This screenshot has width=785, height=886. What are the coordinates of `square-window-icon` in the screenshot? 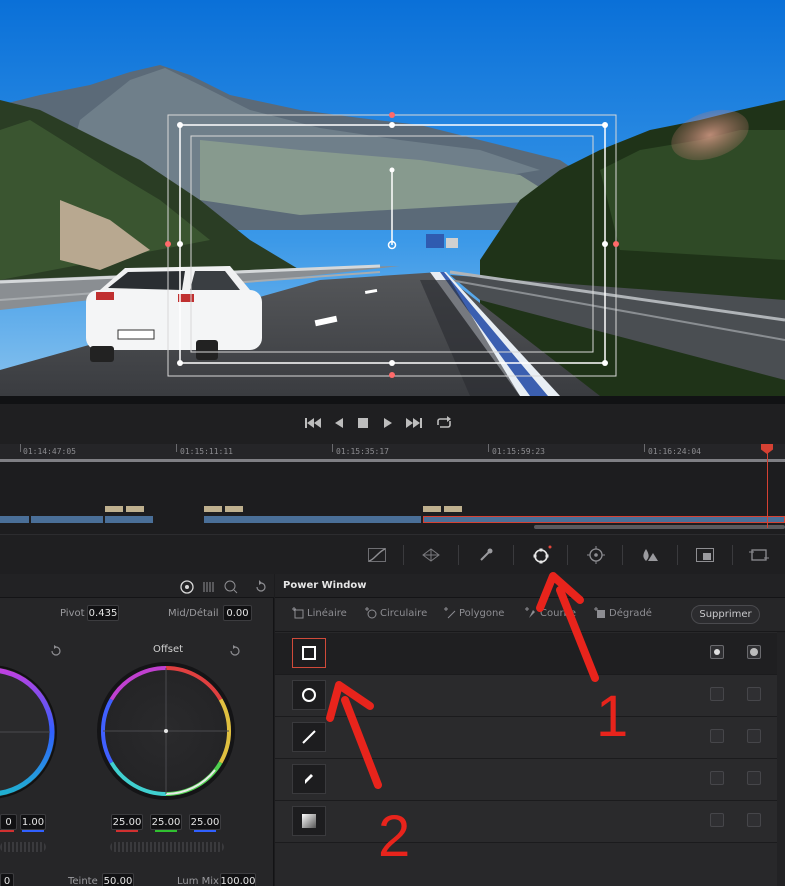 It's located at (309, 653).